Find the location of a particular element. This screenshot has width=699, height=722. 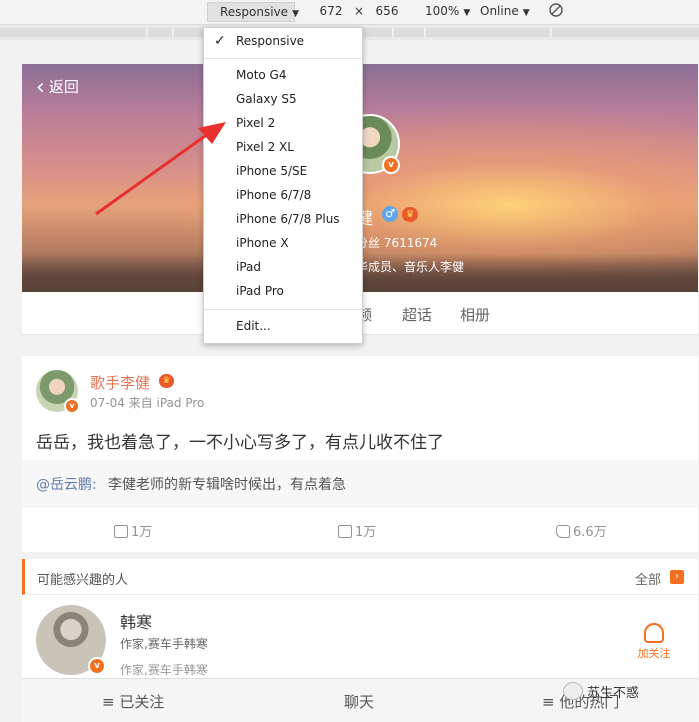

height-input: 656 is located at coordinates (387, 11).